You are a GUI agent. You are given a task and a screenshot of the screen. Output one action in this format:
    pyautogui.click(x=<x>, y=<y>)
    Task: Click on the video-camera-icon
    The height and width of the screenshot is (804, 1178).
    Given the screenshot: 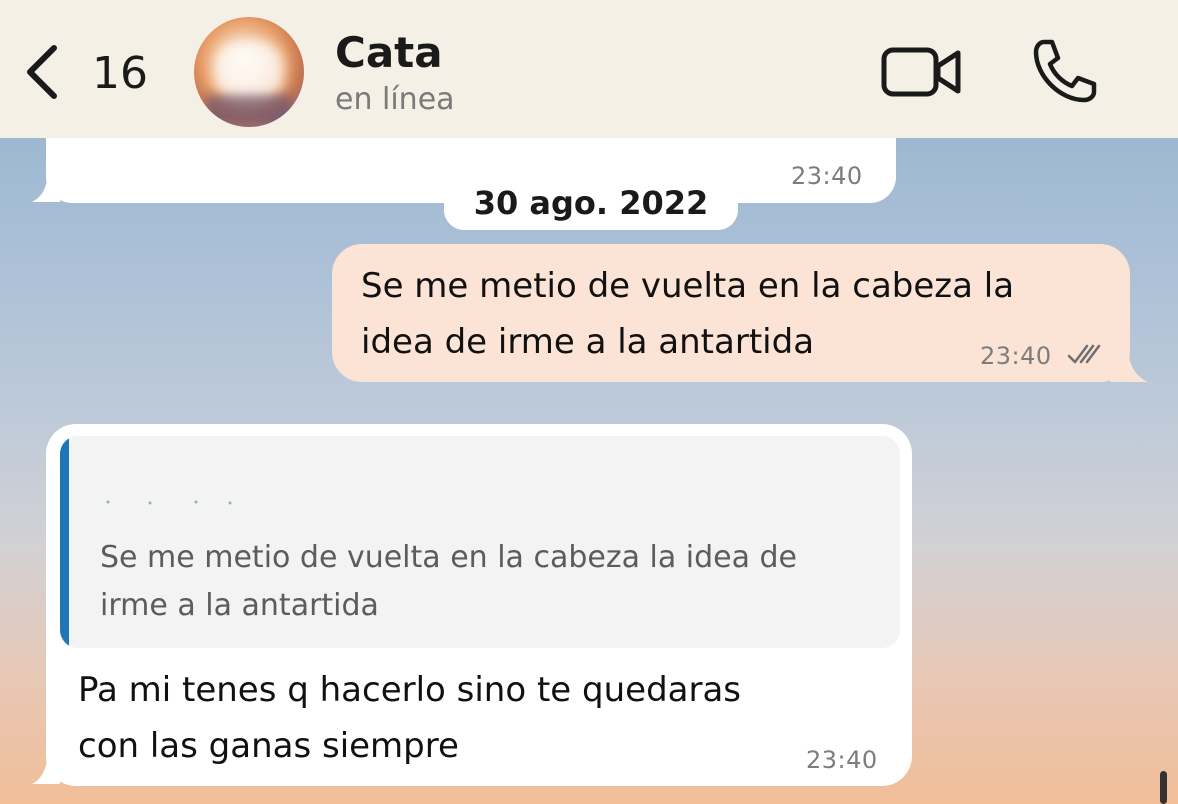 What is the action you would take?
    pyautogui.click(x=922, y=72)
    